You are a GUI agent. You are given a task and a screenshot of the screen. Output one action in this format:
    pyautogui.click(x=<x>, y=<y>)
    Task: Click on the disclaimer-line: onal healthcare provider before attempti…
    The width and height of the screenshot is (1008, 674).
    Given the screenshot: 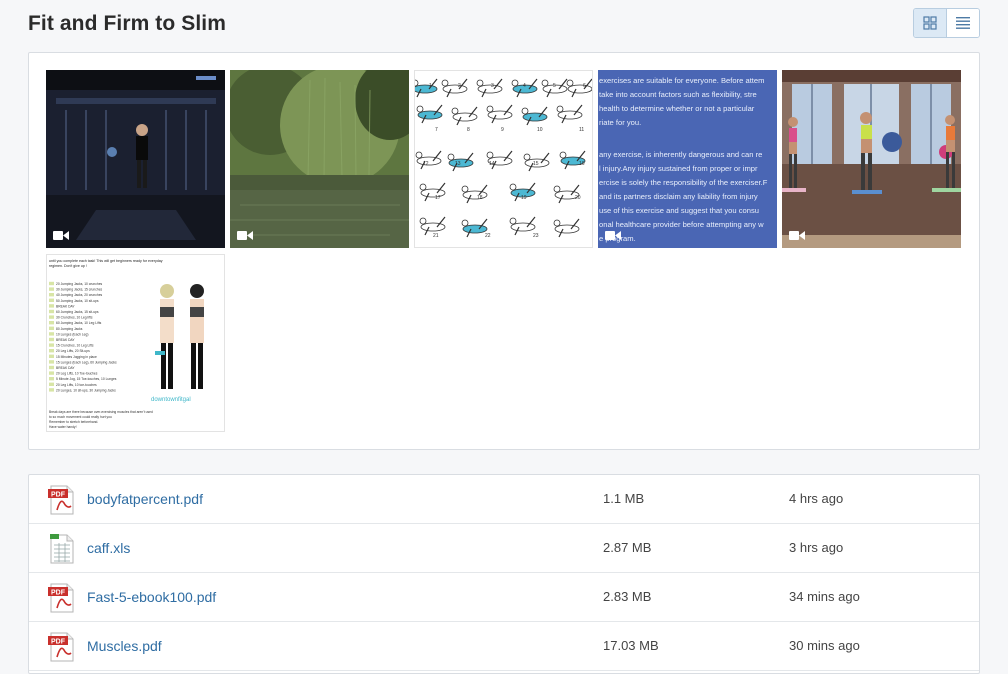 What is the action you would take?
    pyautogui.click(x=681, y=224)
    